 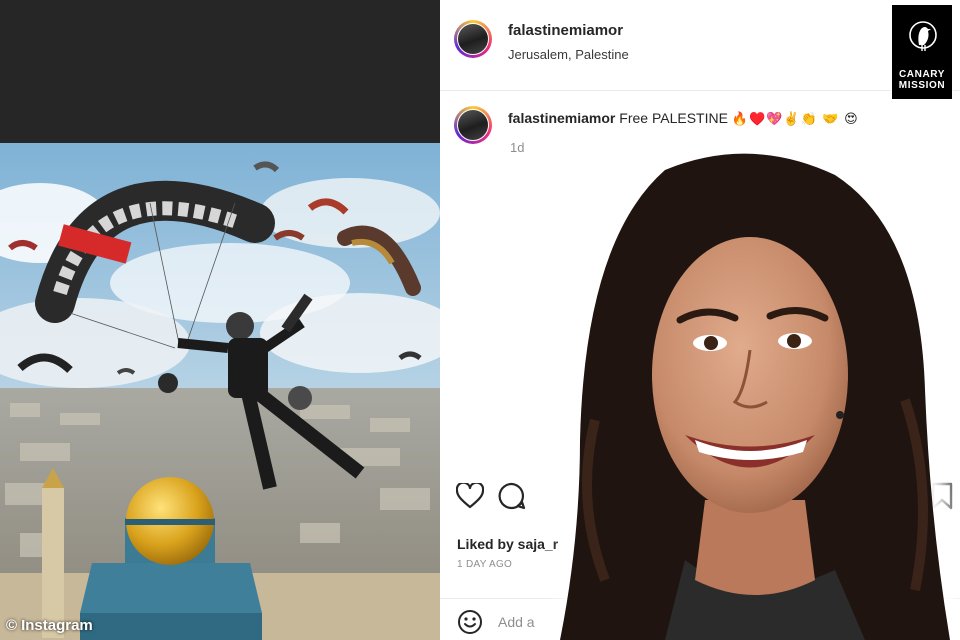 I want to click on canary-mission-badge: CANARY MISSION, so click(x=922, y=52).